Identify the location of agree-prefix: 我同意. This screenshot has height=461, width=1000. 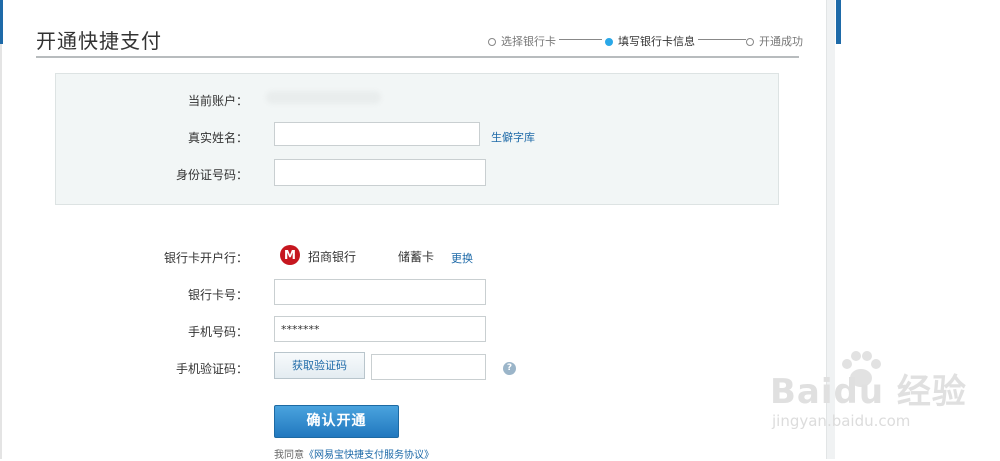
(289, 455).